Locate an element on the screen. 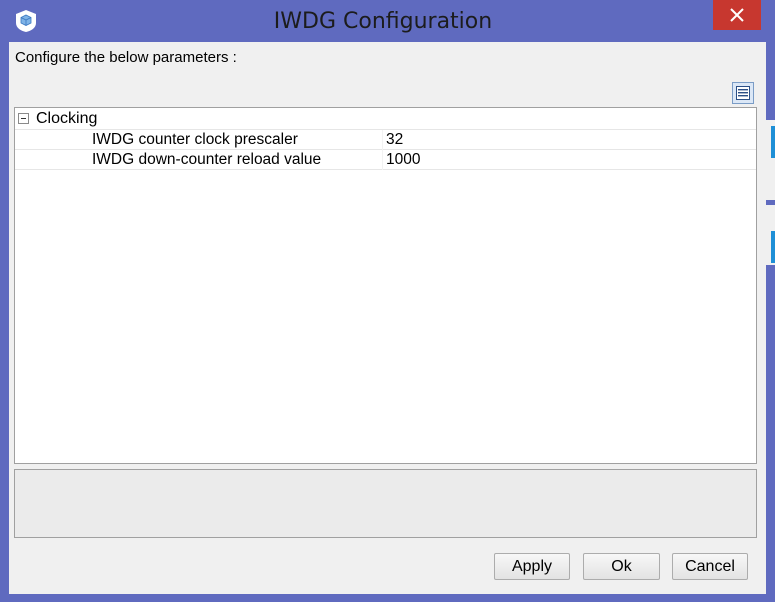 Image resolution: width=775 pixels, height=602 pixels. ok-button: Ok is located at coordinates (621, 566).